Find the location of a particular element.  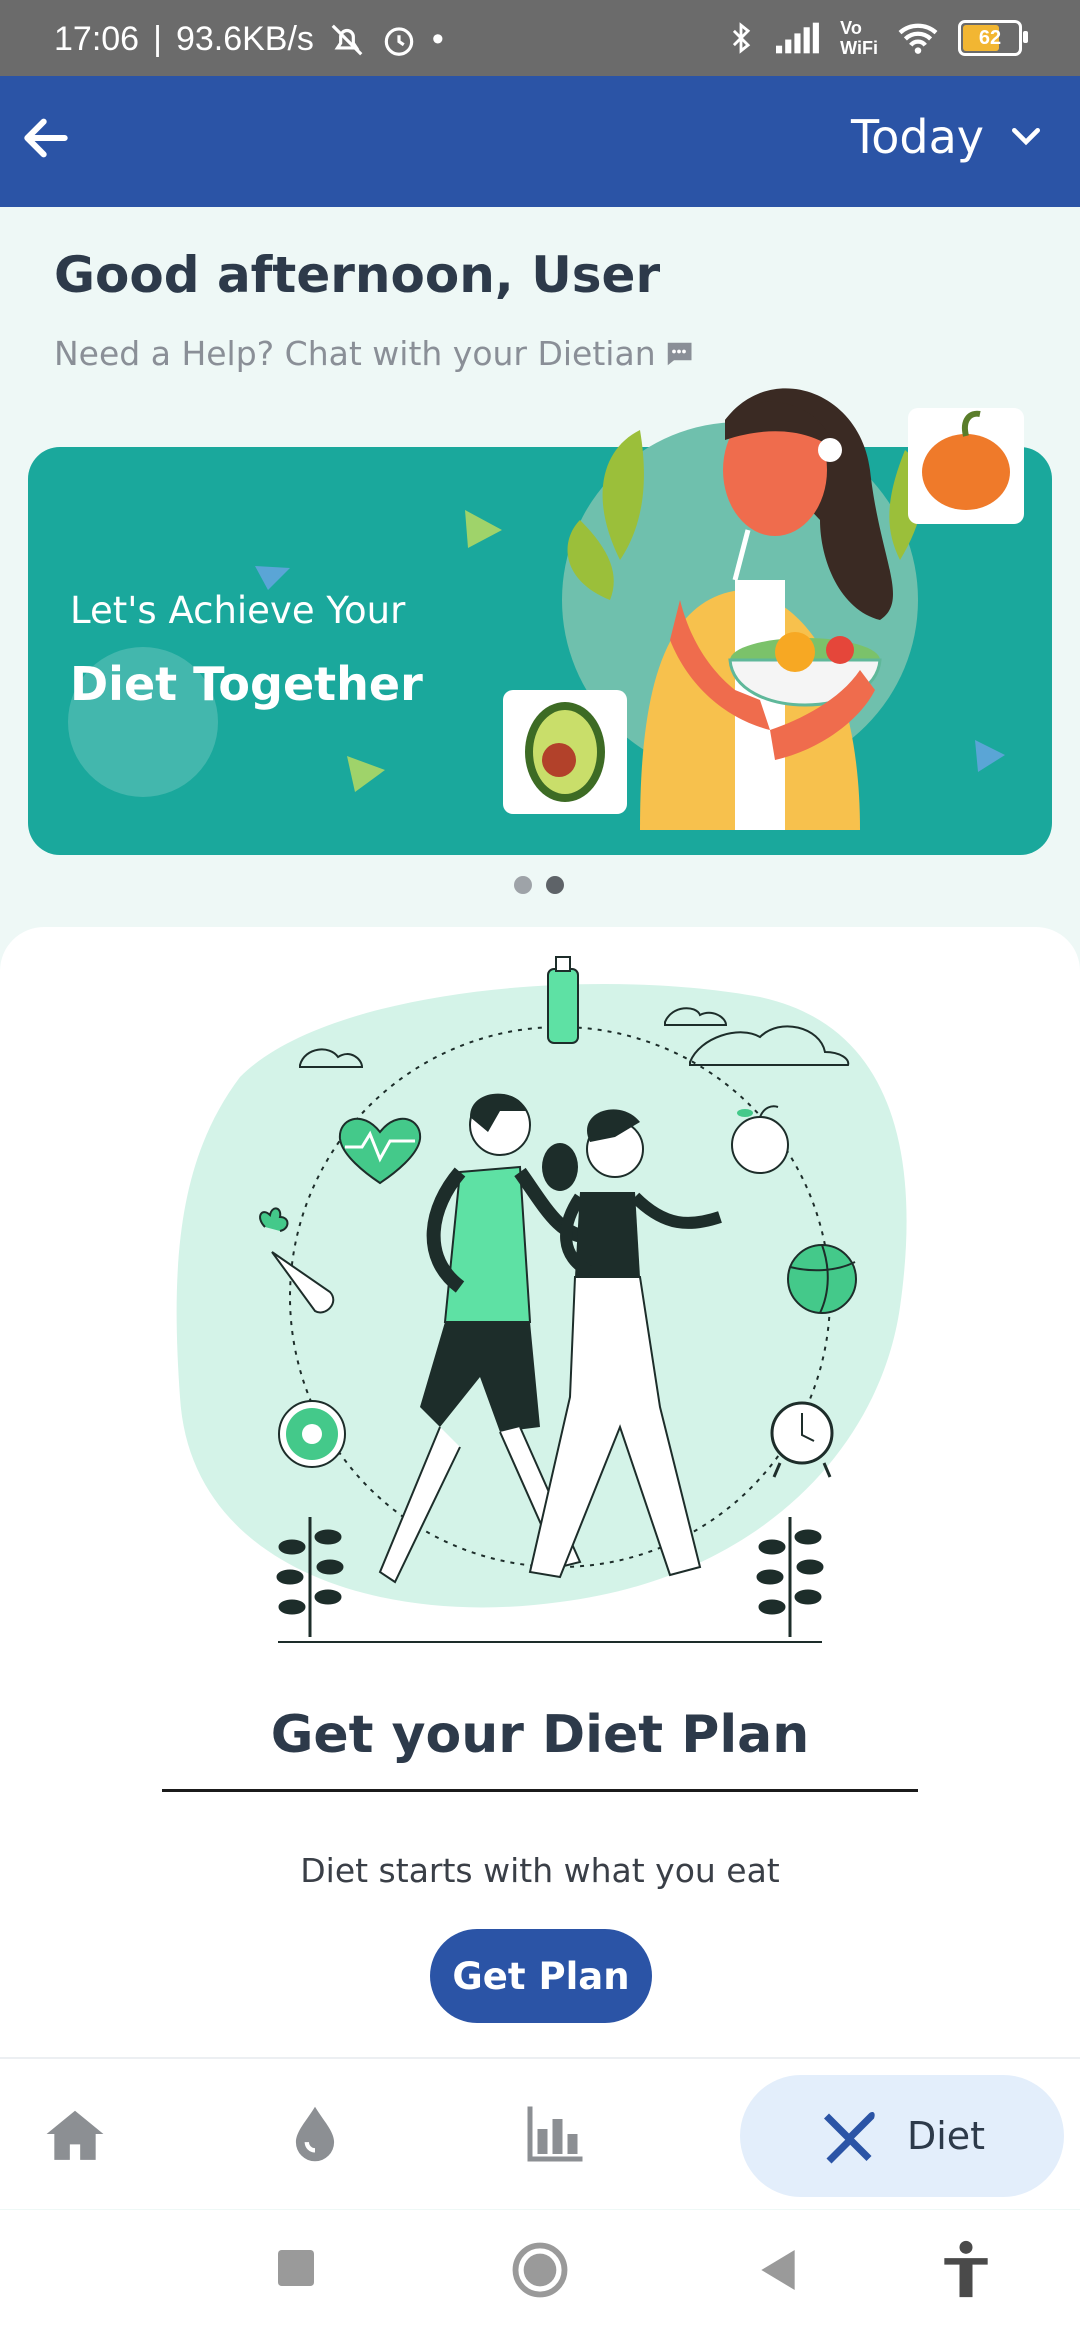

circle-home-icon is located at coordinates (540, 2270).